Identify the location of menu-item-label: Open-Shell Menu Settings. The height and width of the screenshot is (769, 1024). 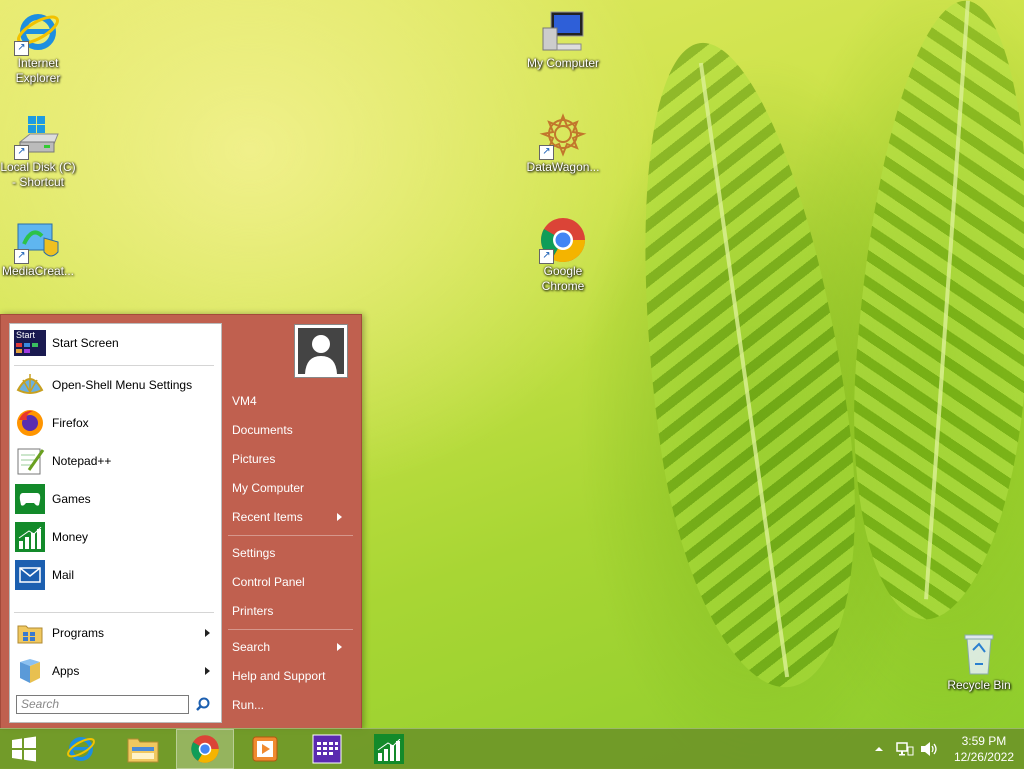
(122, 385).